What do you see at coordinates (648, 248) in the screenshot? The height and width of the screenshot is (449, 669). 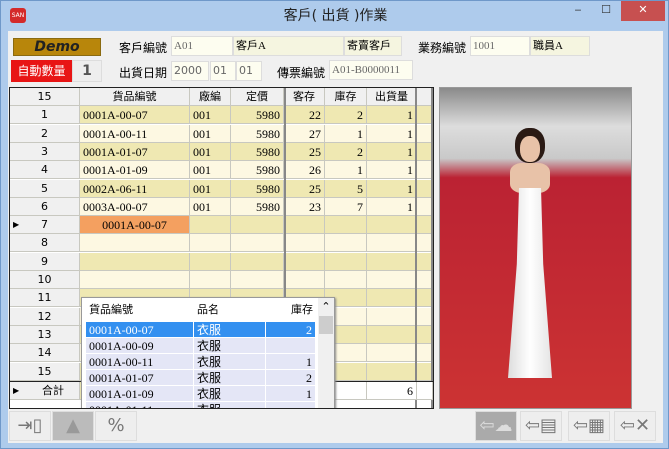 I see `vertical-scrollbar` at bounding box center [648, 248].